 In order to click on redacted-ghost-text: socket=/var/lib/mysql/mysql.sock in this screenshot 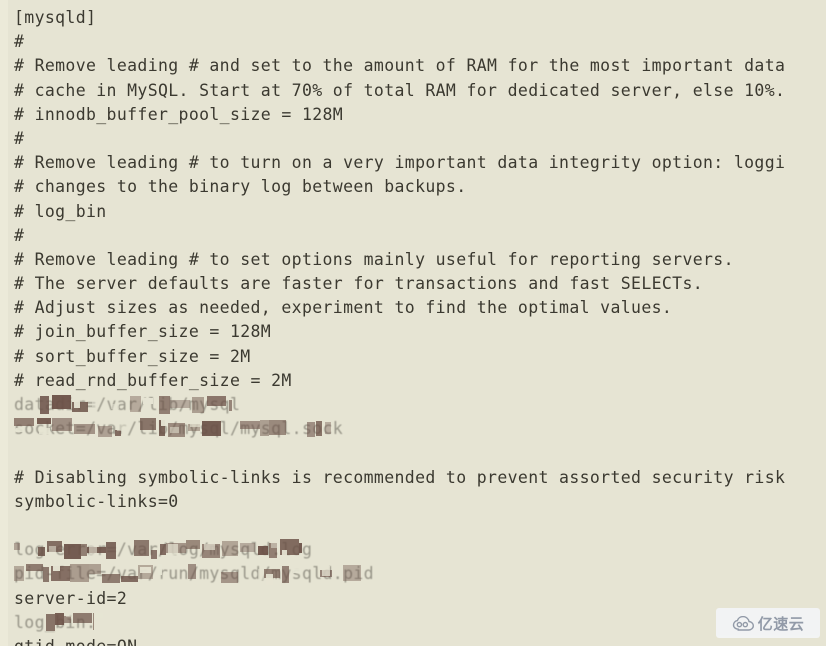, I will do `click(179, 429)`.